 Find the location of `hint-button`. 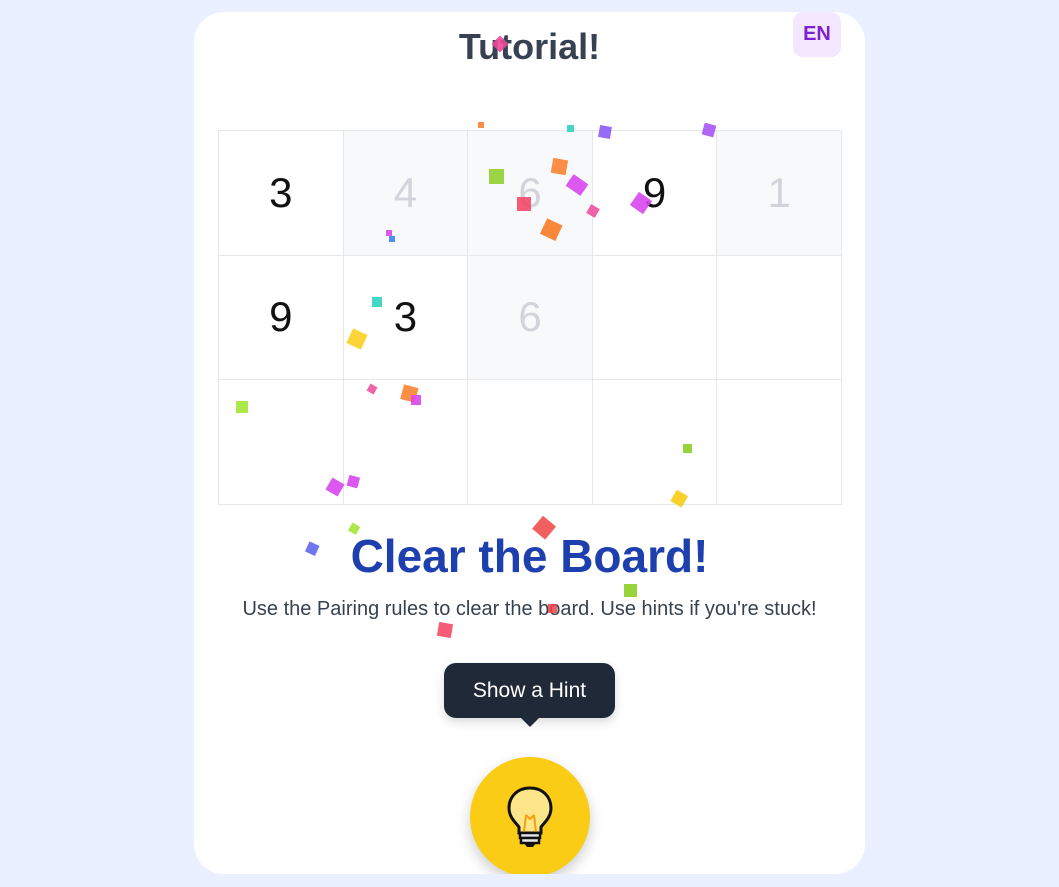

hint-button is located at coordinates (530, 815).